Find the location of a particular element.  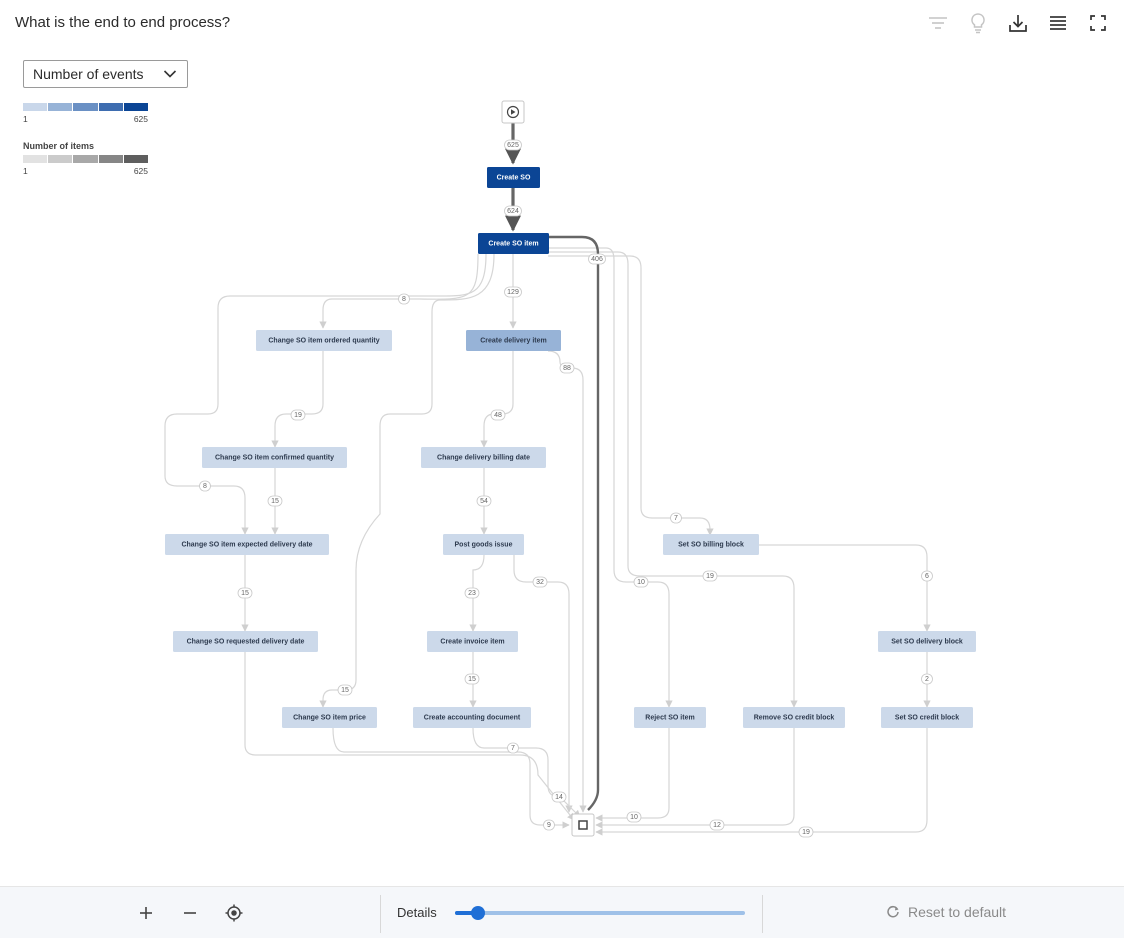

process-node-create-so-item: Create SO item is located at coordinates (513, 243).